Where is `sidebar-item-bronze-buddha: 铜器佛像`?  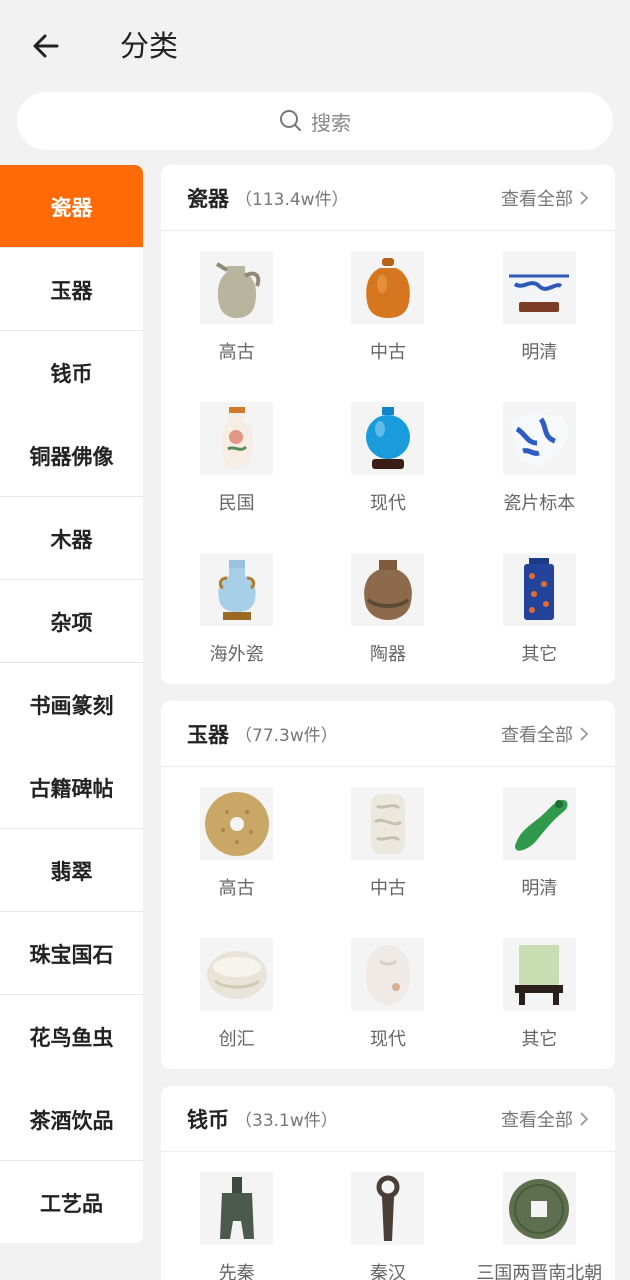
sidebar-item-bronze-buddha: 铜器佛像 is located at coordinates (71, 455).